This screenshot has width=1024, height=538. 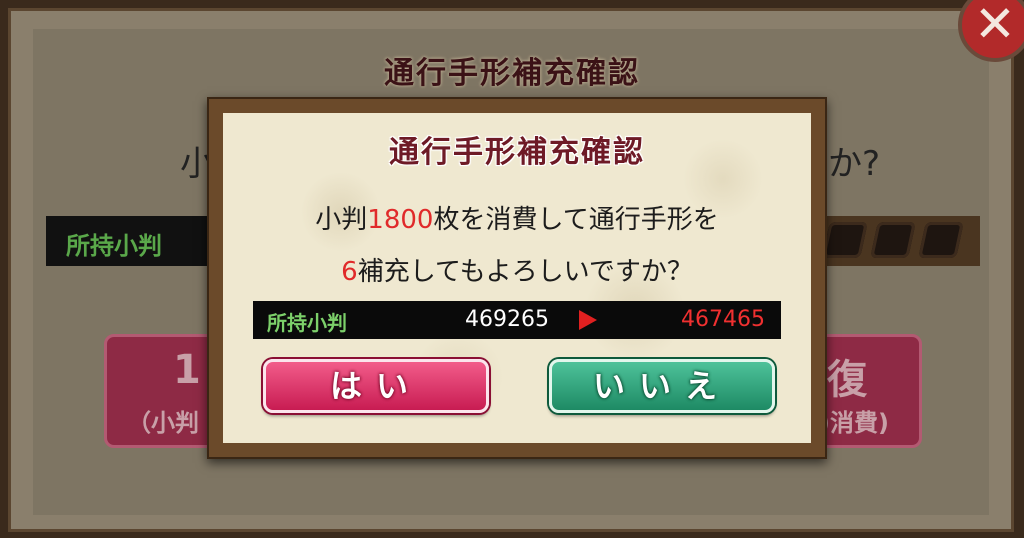 I want to click on dialog-message-line-1: 小判1800枚を消費して通行手形を, so click(x=517, y=217).